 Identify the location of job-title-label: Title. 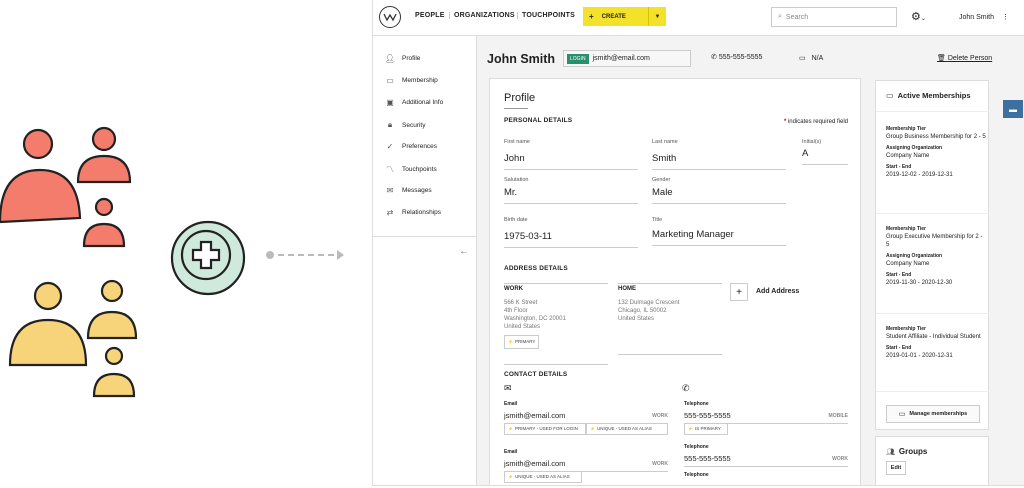
(657, 220).